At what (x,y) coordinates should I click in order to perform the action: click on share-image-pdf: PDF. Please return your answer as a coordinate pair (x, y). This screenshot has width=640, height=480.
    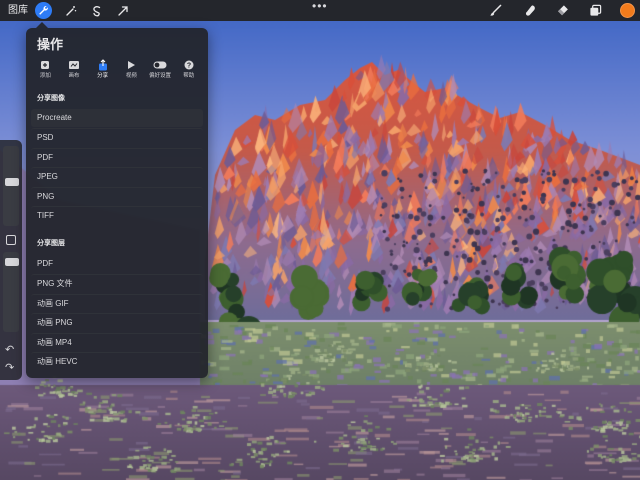
    Looking at the image, I should click on (117, 157).